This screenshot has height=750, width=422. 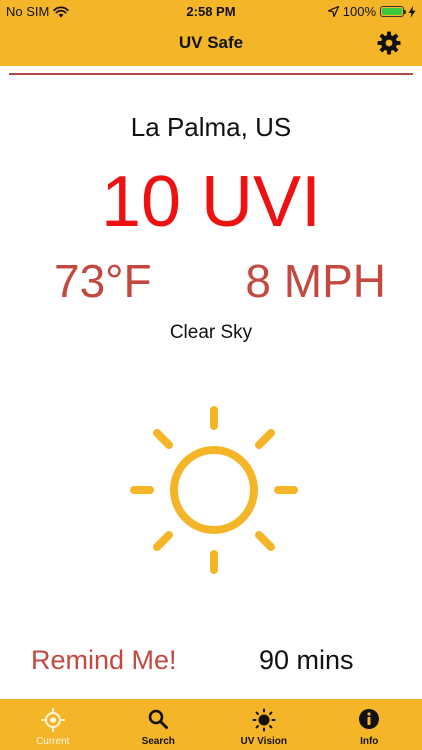 I want to click on location-target-icon, so click(x=52, y=720).